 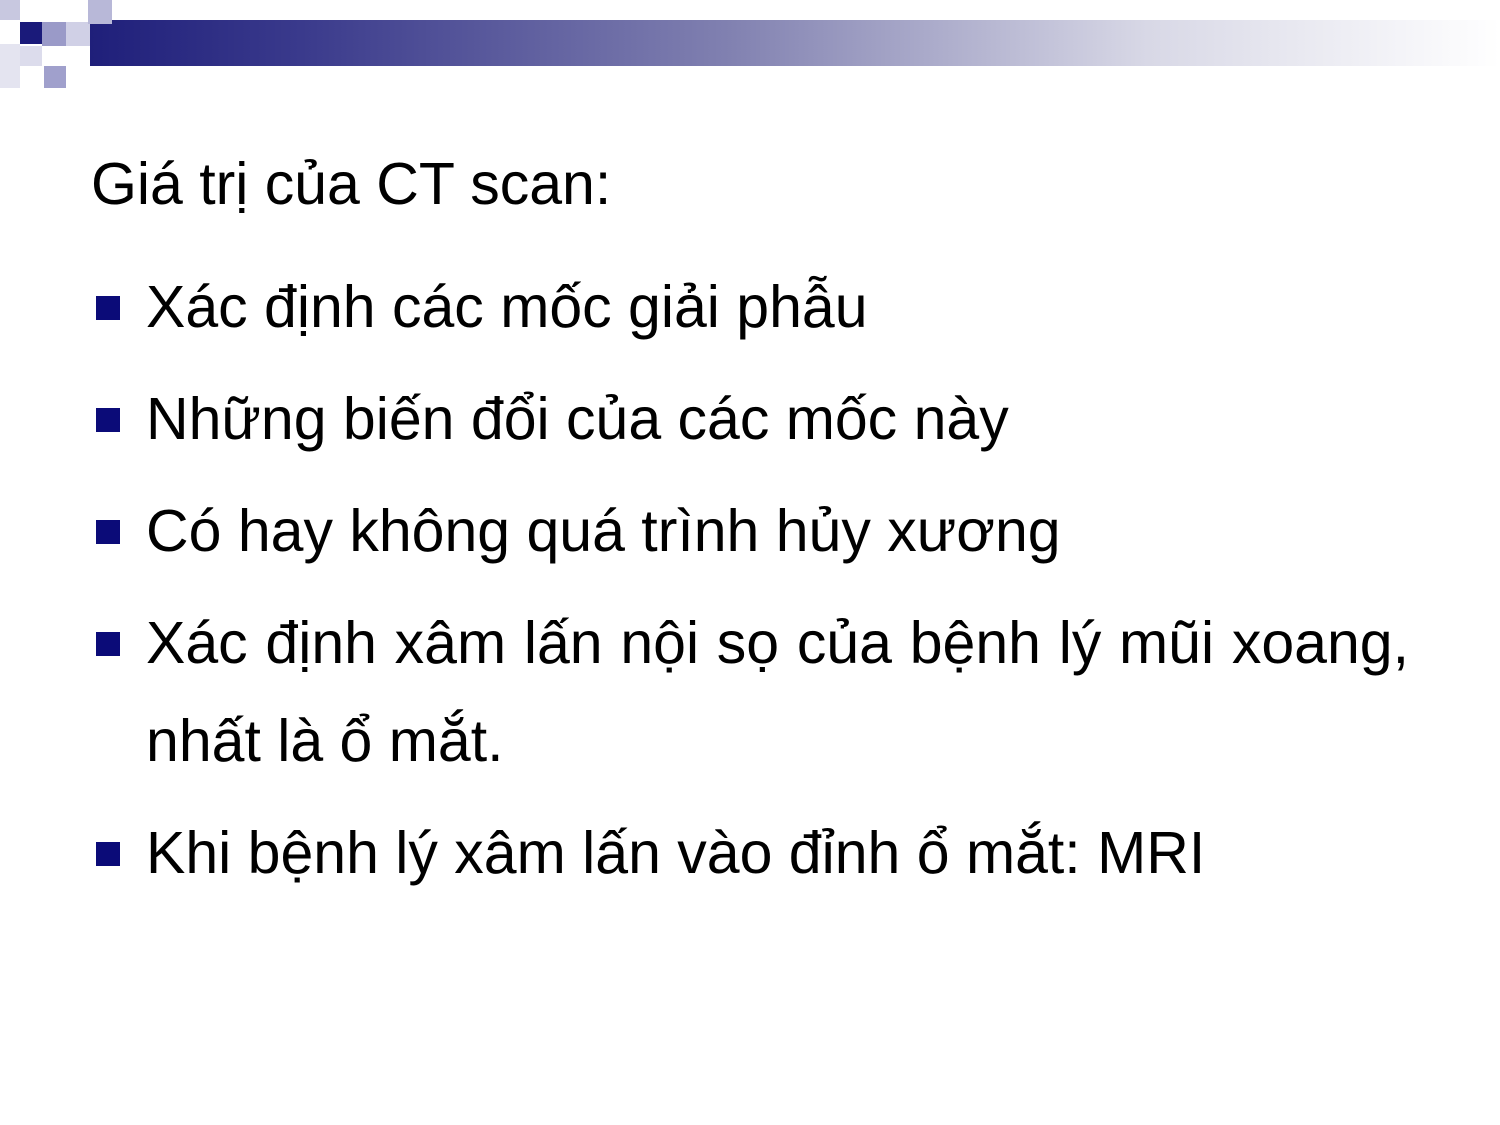 What do you see at coordinates (507, 307) in the screenshot?
I see `bullet-text: Xác định các mốc giải phẫu` at bounding box center [507, 307].